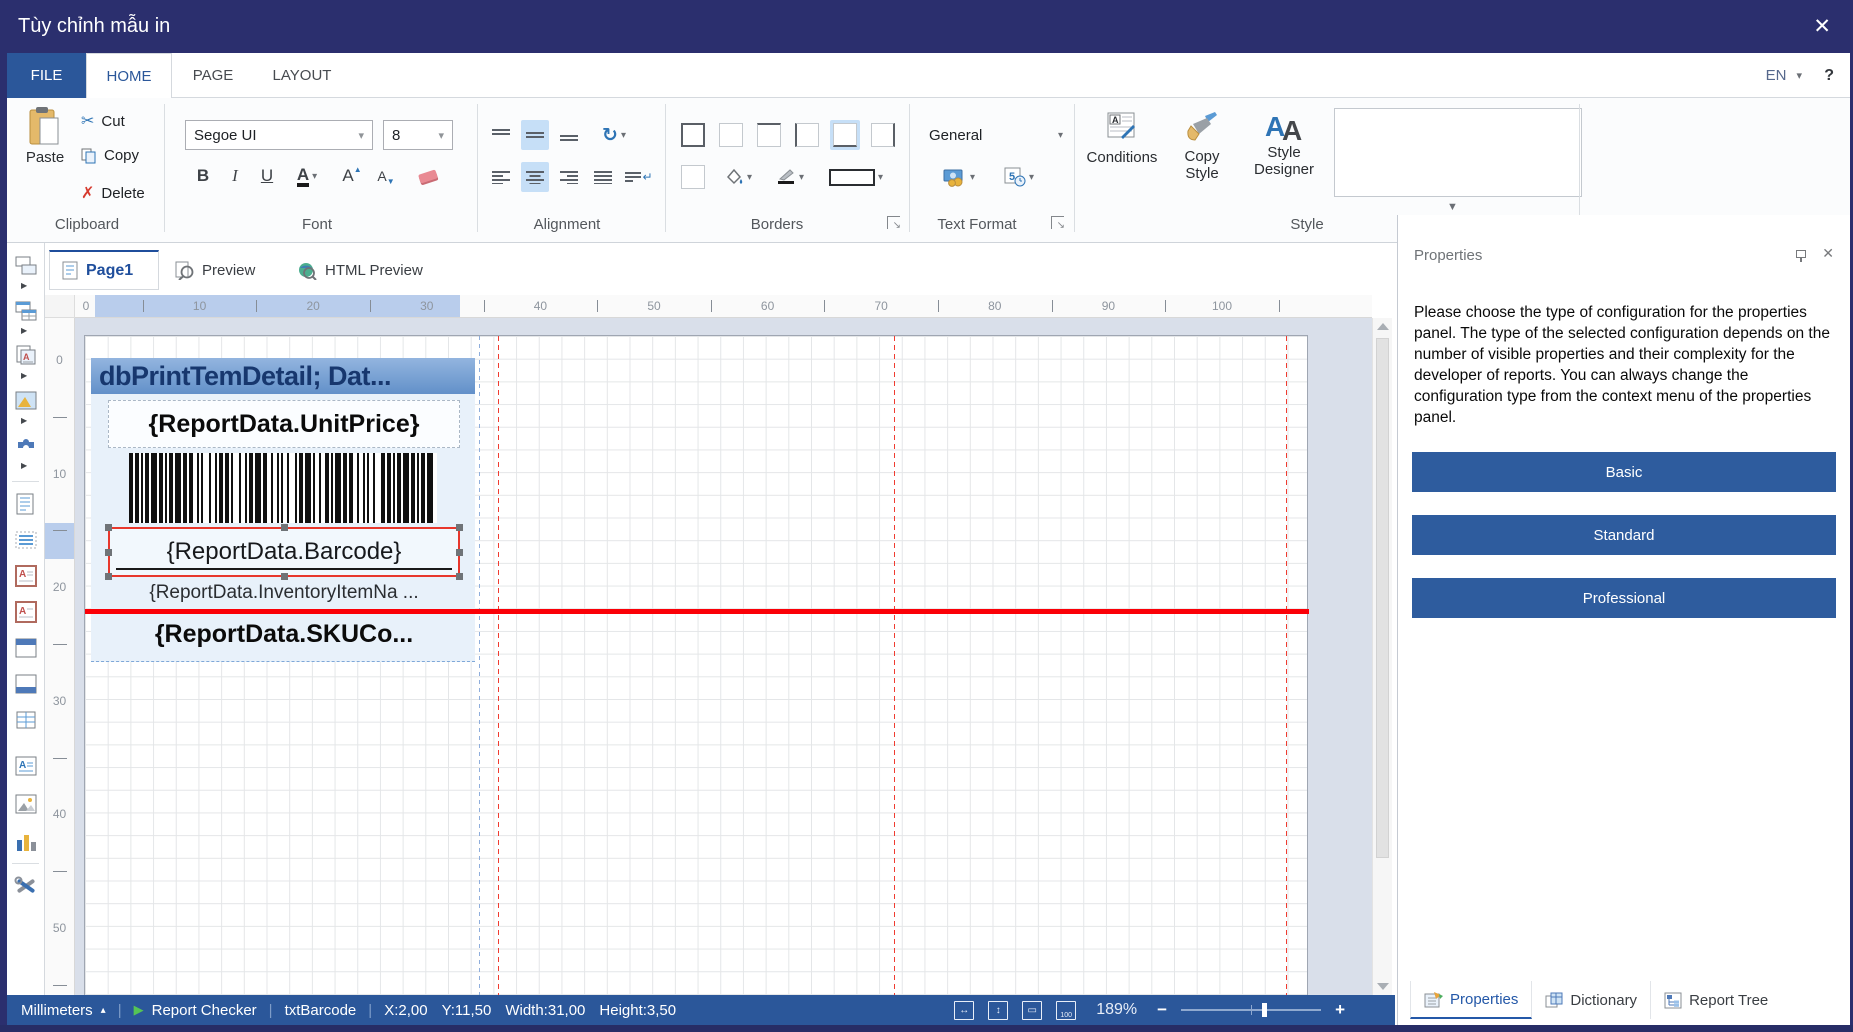 This screenshot has height=1032, width=1853. What do you see at coordinates (1162, 1010) in the screenshot?
I see `zoom-out-button: −` at bounding box center [1162, 1010].